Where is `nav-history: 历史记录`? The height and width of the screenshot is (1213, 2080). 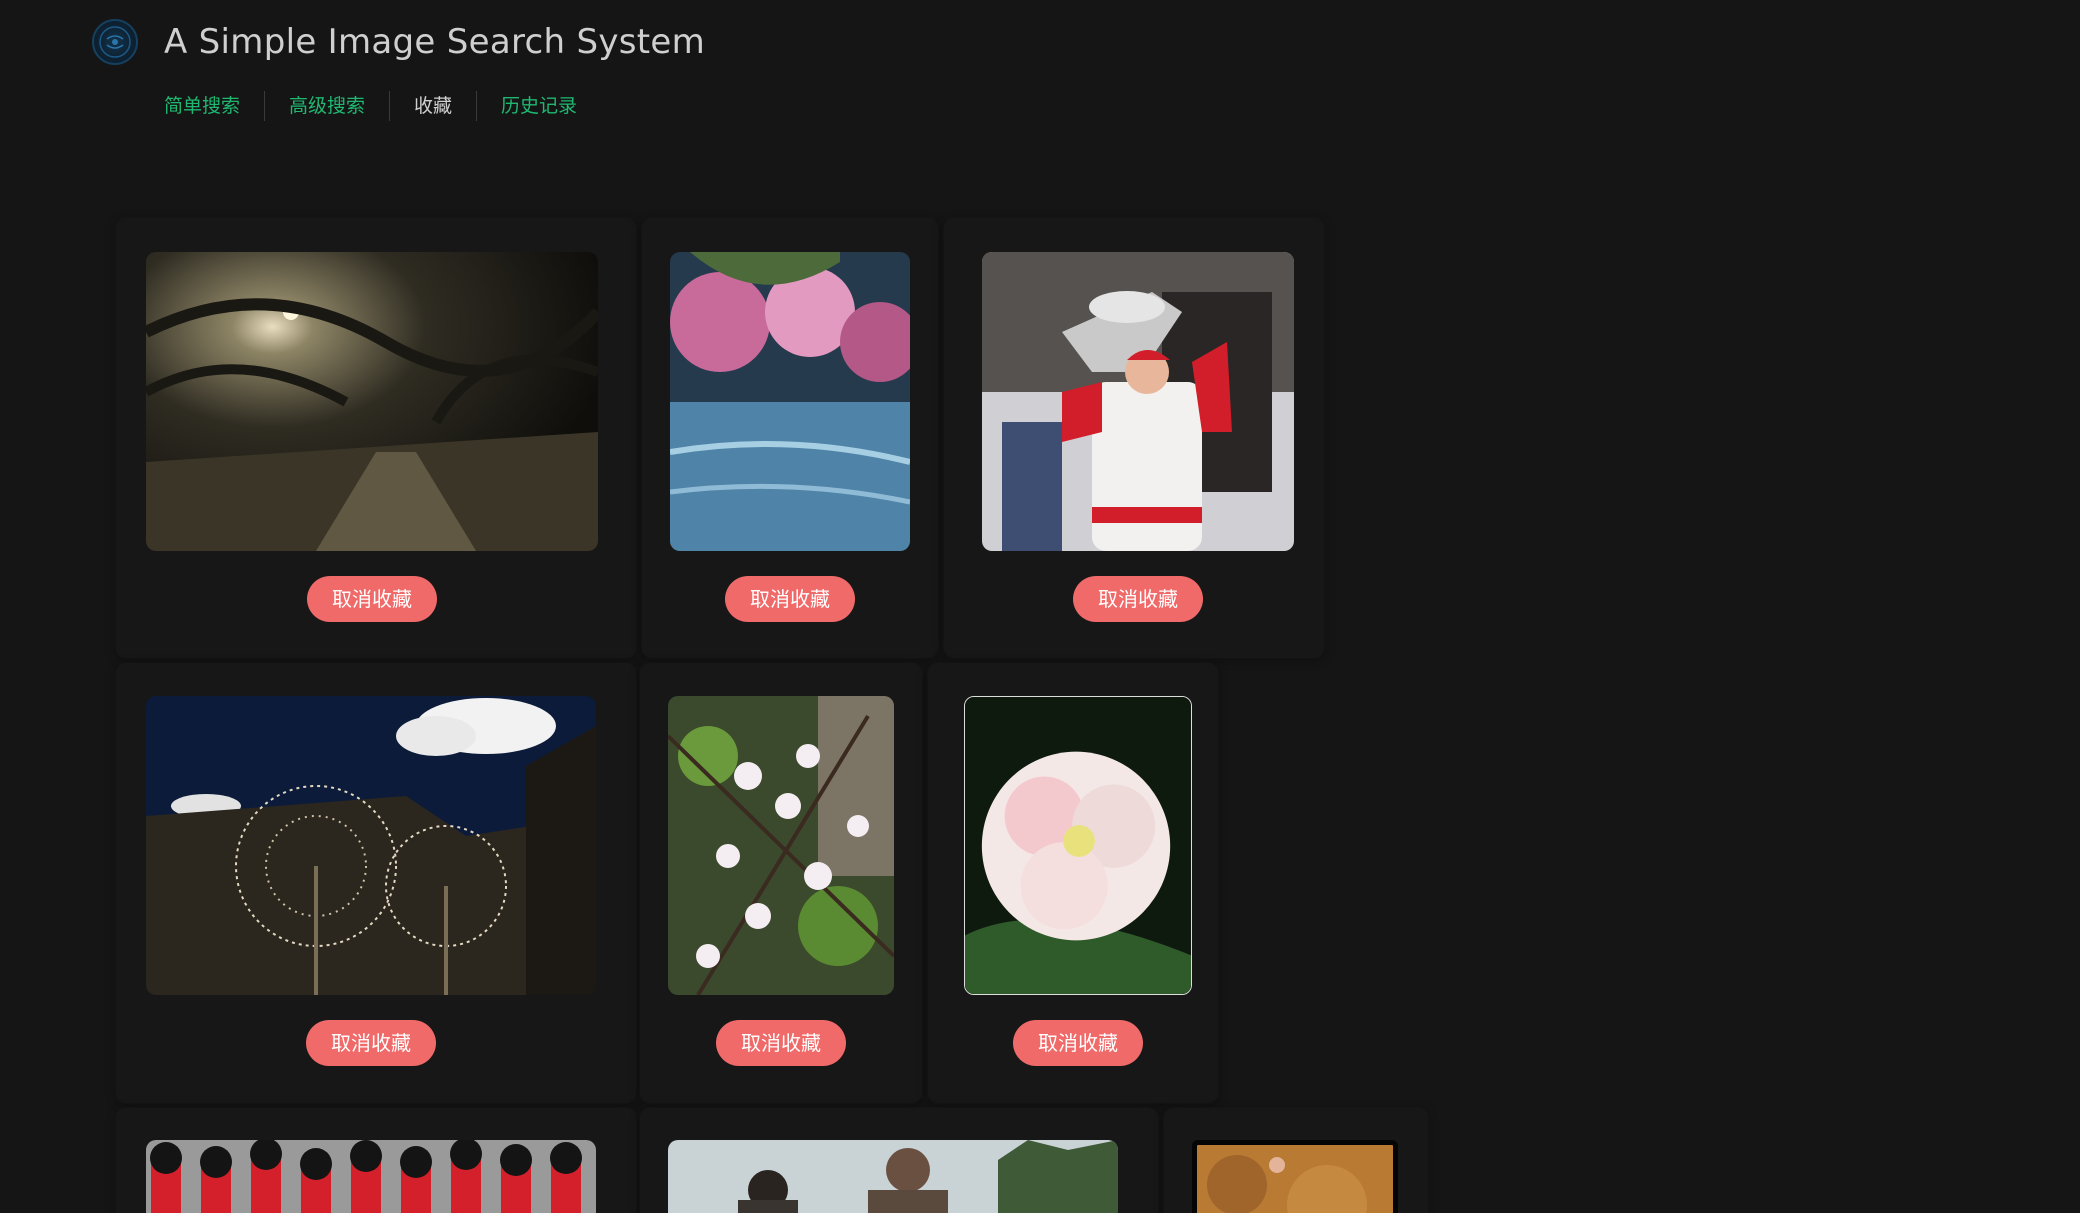
nav-history: 历史记录 is located at coordinates (539, 106).